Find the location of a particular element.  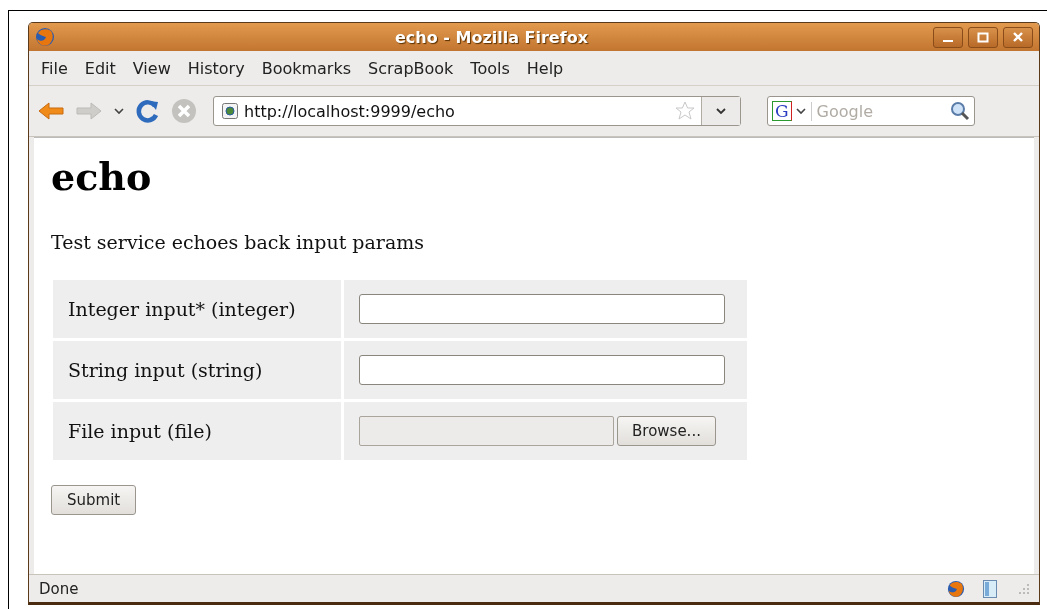

reload-icon is located at coordinates (148, 111).